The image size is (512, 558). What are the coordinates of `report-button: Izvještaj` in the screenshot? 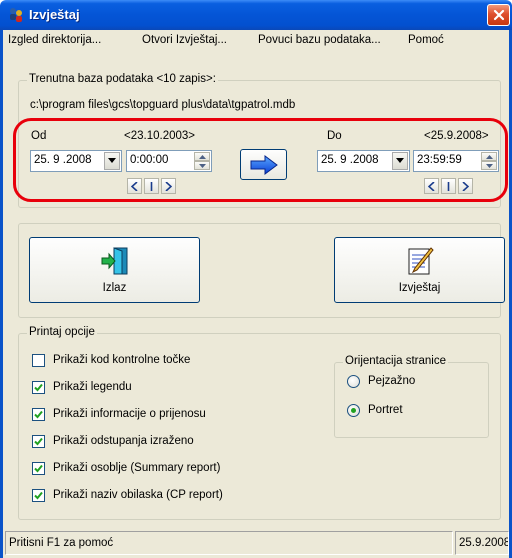 It's located at (419, 270).